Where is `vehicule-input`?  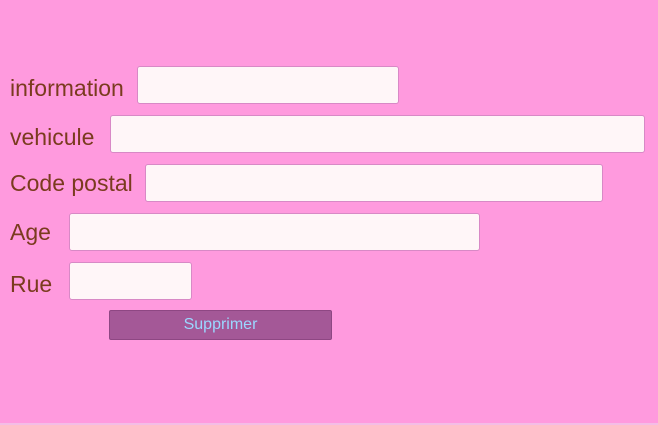 vehicule-input is located at coordinates (377, 134).